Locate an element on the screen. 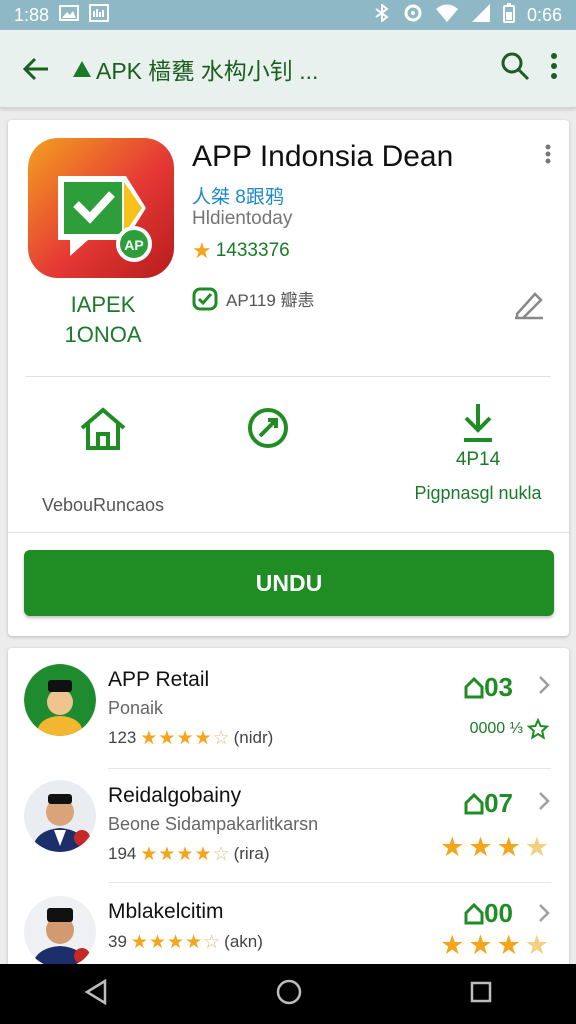  nav-home-button is located at coordinates (289, 994).